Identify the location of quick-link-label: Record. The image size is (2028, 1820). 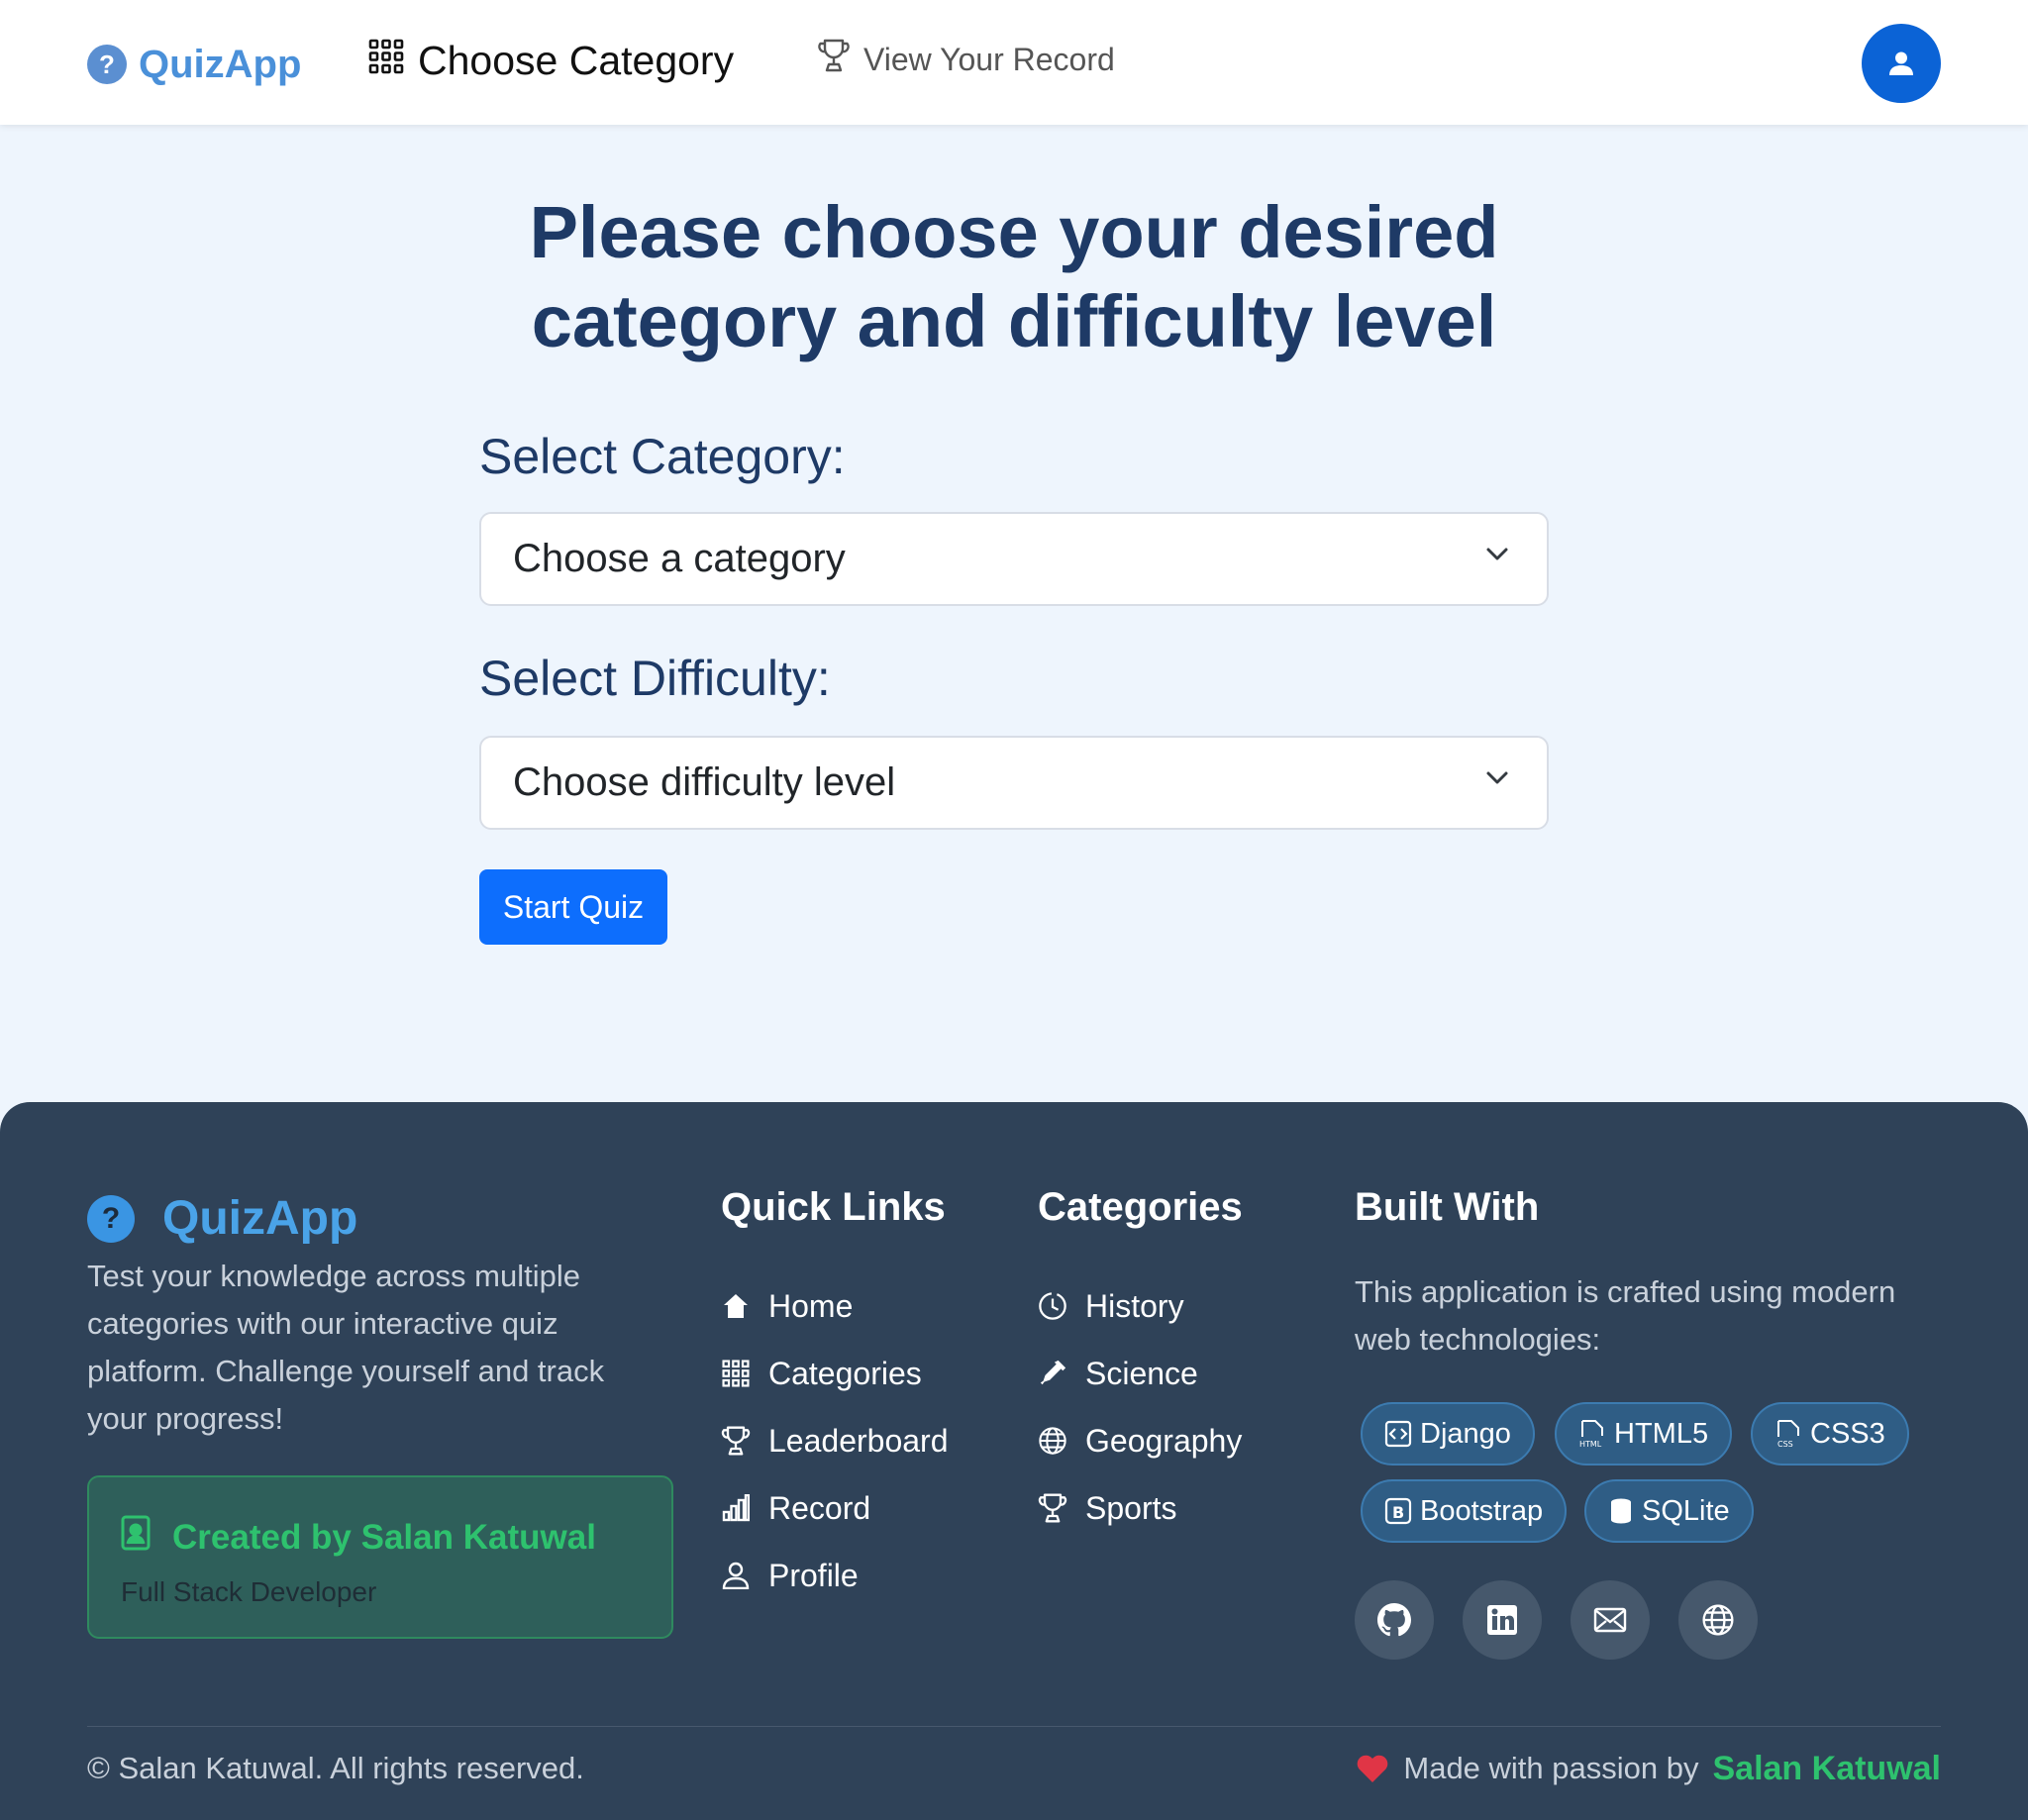
(820, 1507).